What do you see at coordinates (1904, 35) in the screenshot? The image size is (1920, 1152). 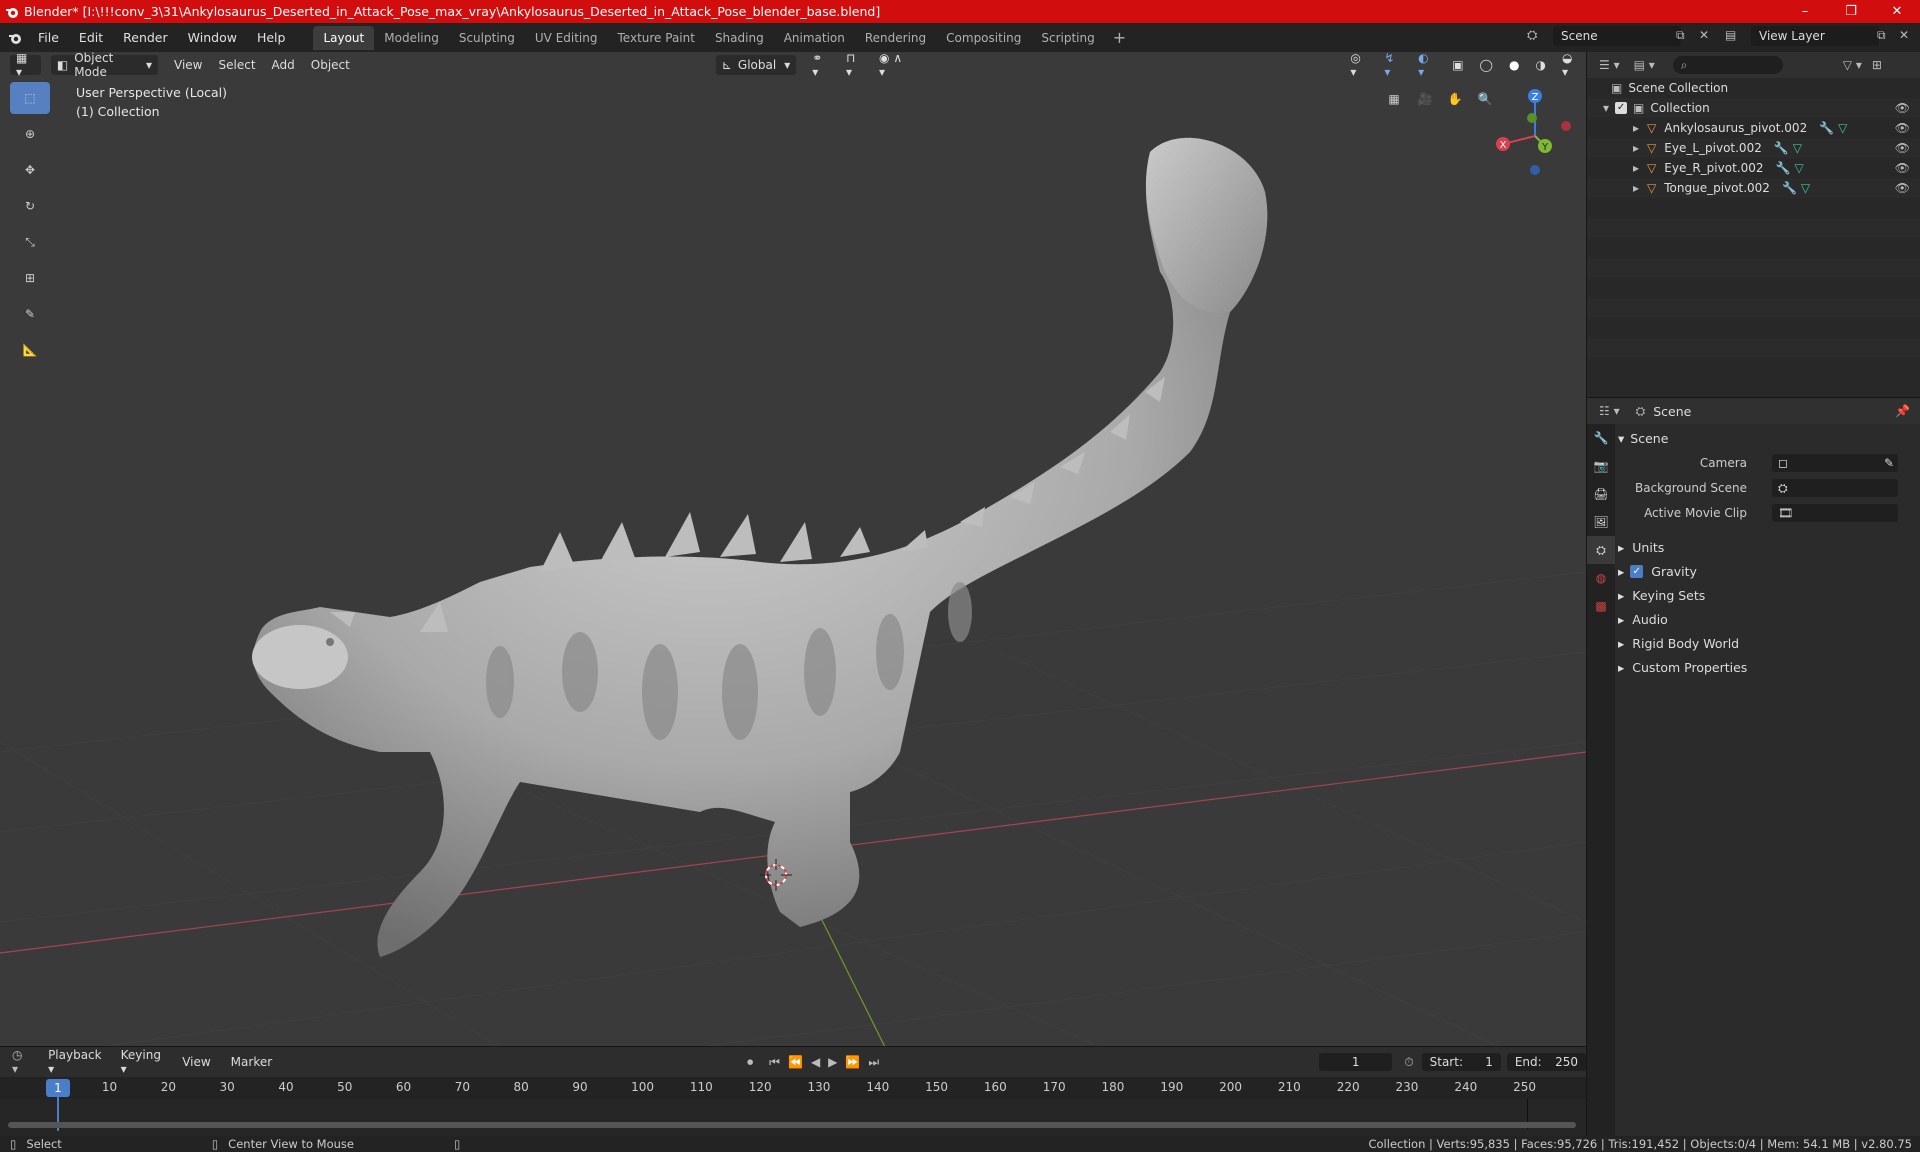 I see `delete-viewlayer-icon: ✕` at bounding box center [1904, 35].